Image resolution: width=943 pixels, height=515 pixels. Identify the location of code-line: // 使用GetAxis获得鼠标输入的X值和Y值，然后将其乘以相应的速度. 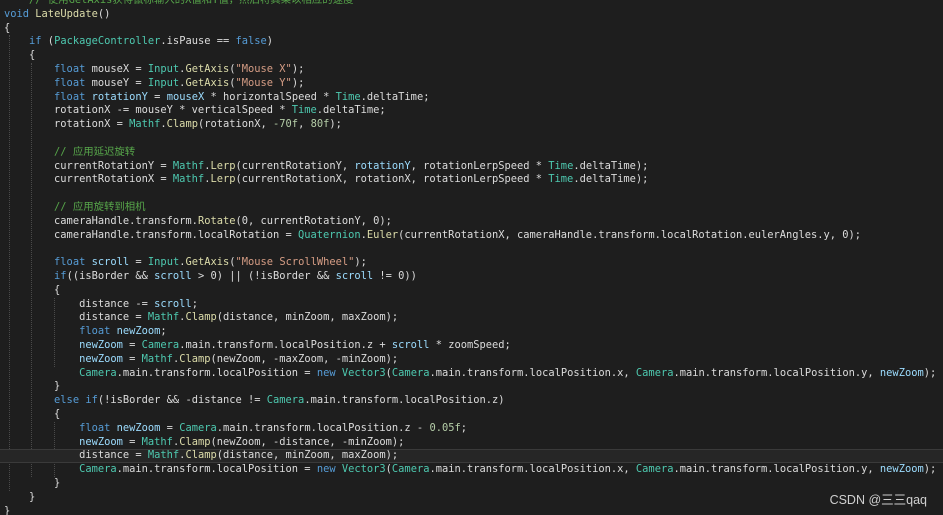
(471, 4).